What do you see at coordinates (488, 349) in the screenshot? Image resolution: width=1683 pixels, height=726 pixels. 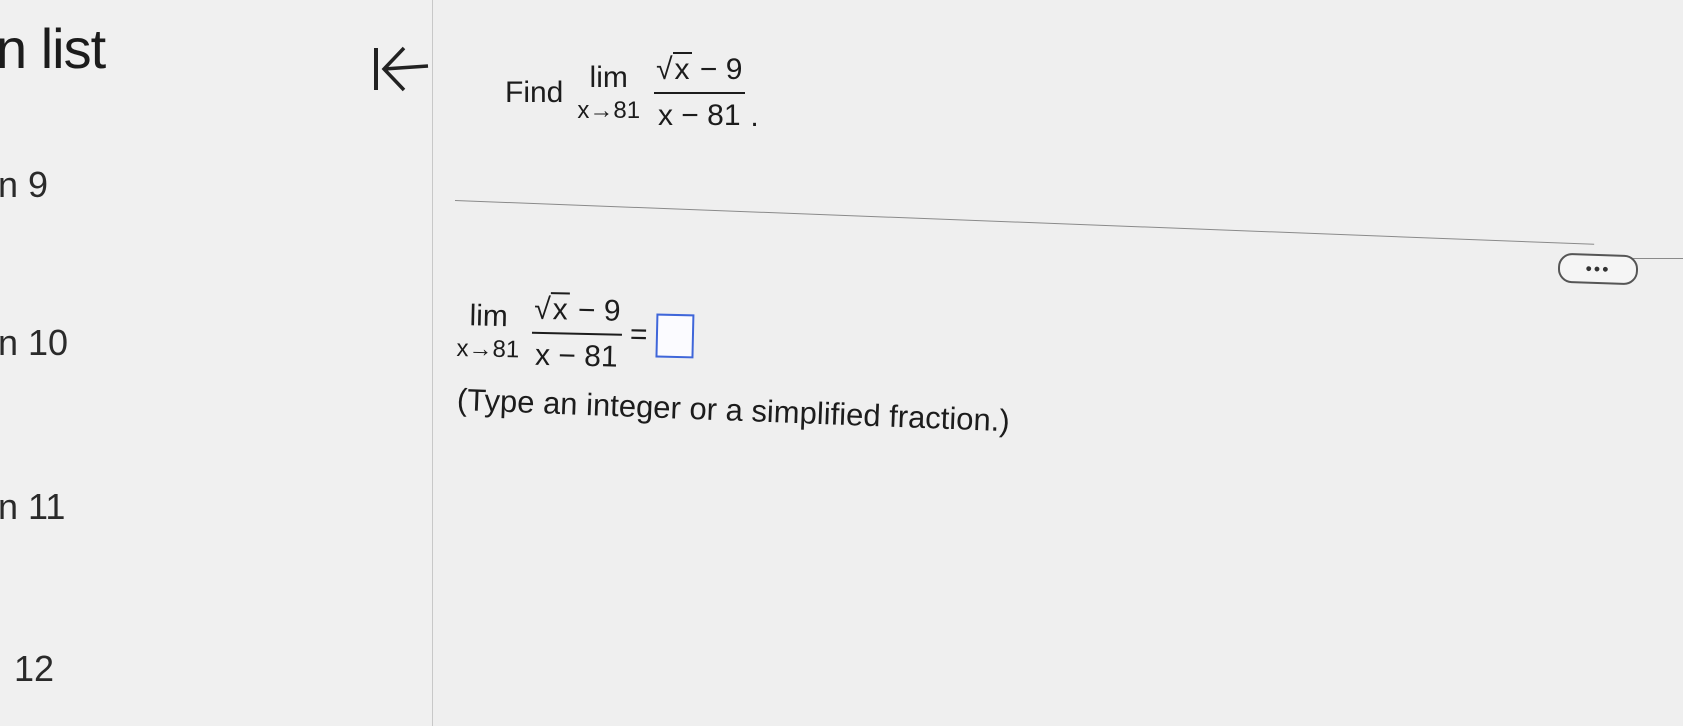 I see `answer-limit-subscript: x→81` at bounding box center [488, 349].